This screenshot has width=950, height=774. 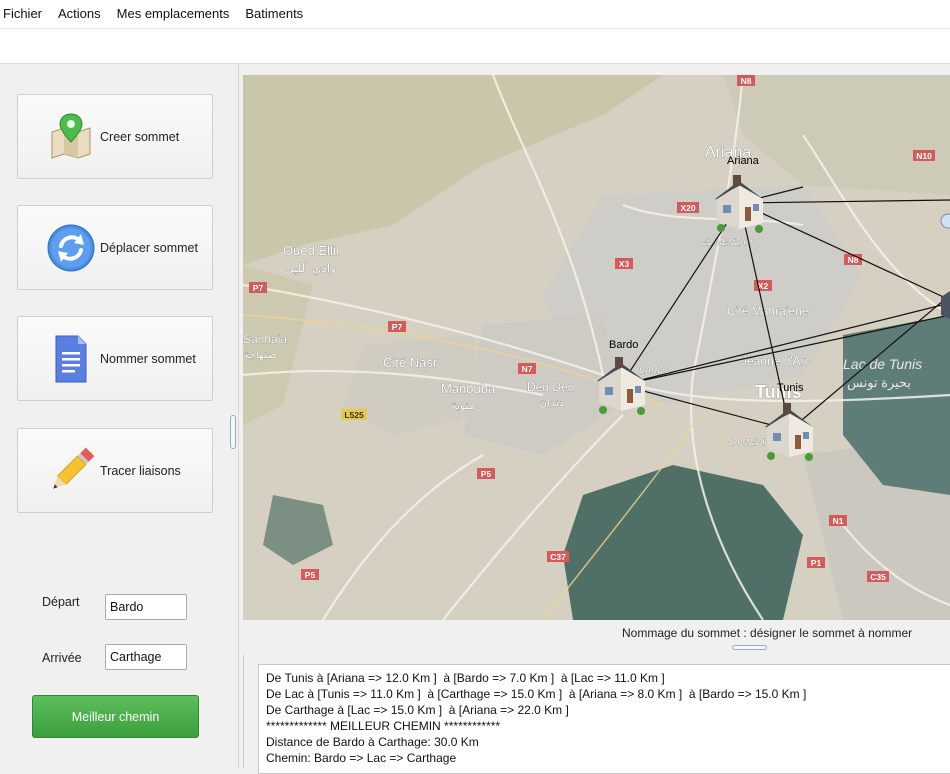 What do you see at coordinates (115, 716) in the screenshot?
I see `best-path-button: Meilleur chemin` at bounding box center [115, 716].